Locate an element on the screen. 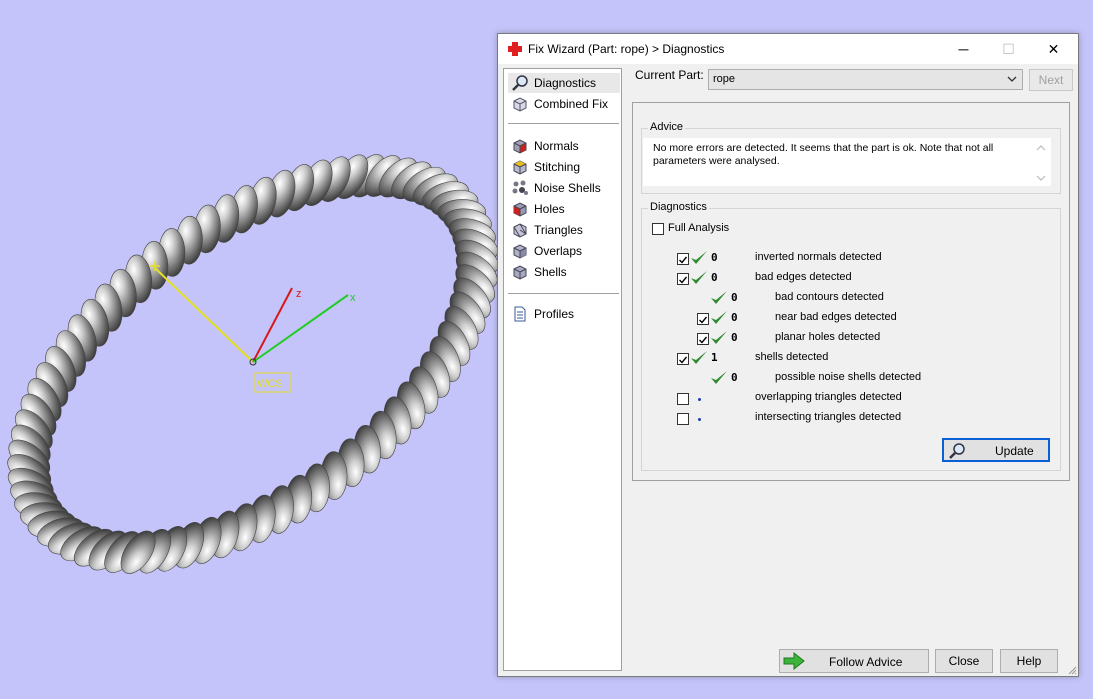 The width and height of the screenshot is (1093, 699). document-icon is located at coordinates (520, 314).